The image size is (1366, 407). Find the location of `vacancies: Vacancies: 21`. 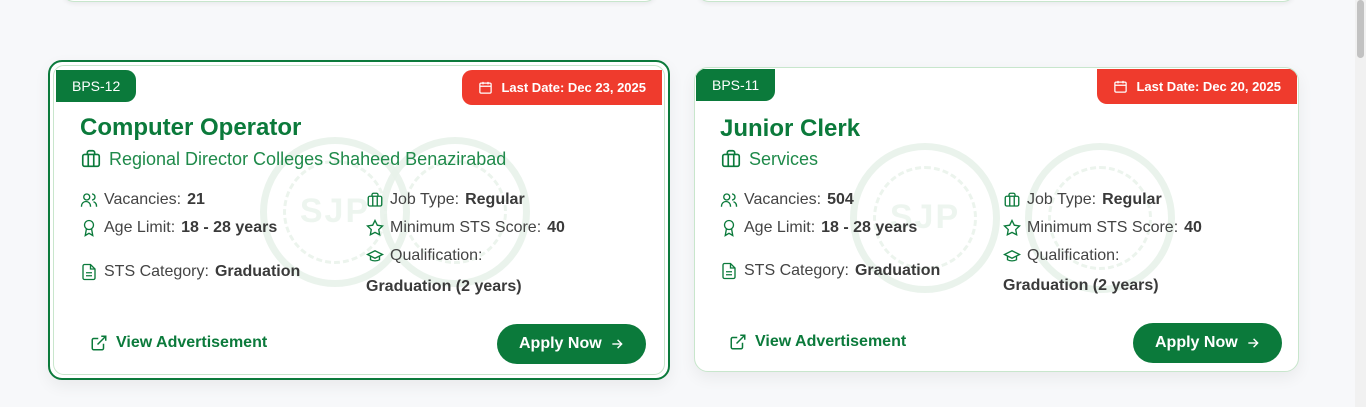

vacancies: Vacancies: 21 is located at coordinates (142, 200).